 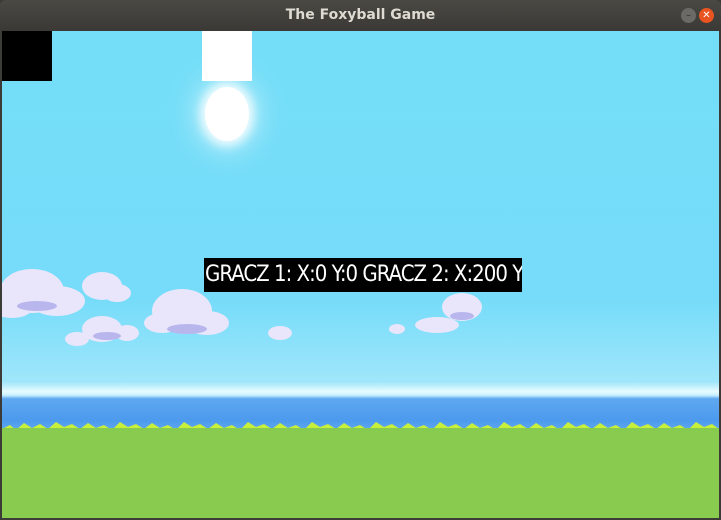 I want to click on ball, so click(x=227, y=114).